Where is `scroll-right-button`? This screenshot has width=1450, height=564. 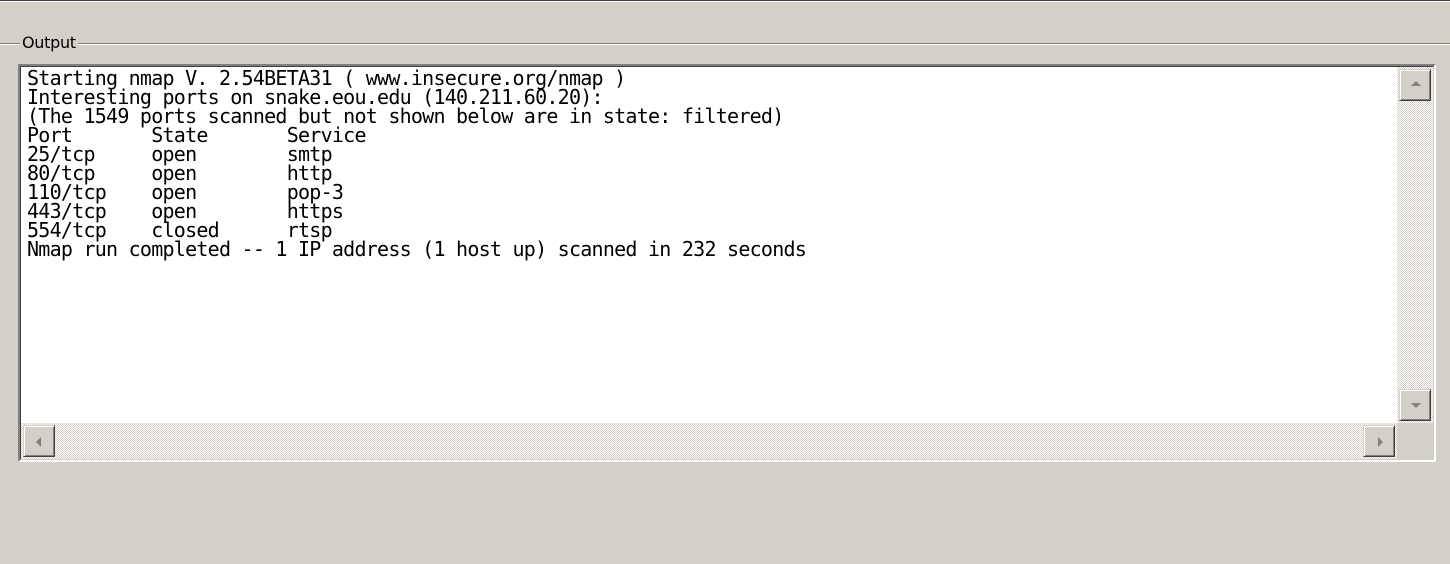 scroll-right-button is located at coordinates (1379, 441).